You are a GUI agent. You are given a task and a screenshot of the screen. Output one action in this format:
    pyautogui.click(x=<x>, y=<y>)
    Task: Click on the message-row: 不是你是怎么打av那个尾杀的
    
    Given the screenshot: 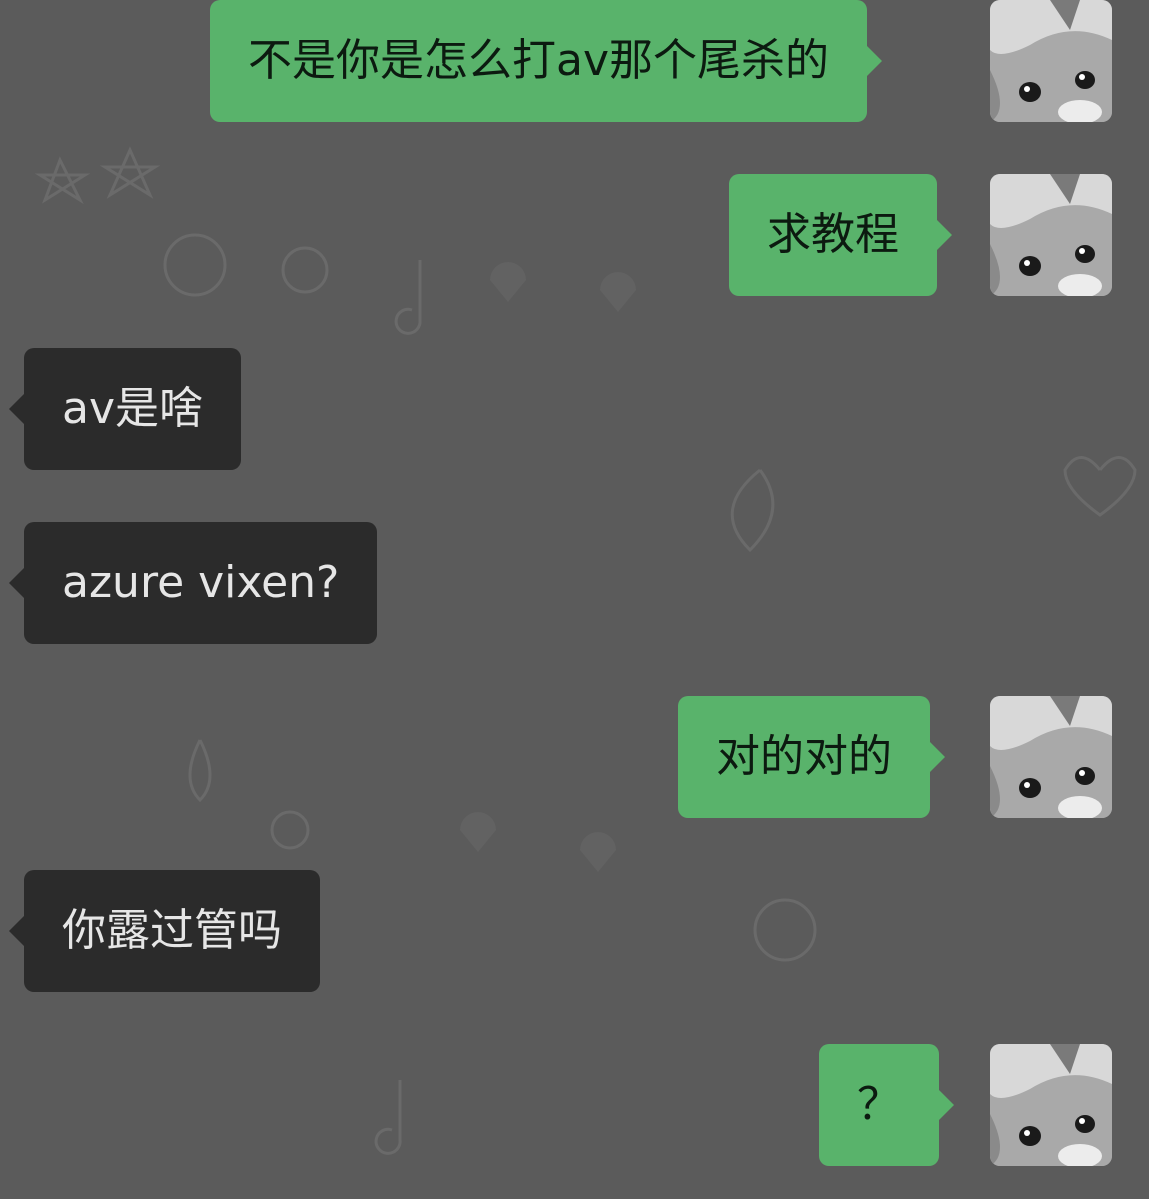 What is the action you would take?
    pyautogui.click(x=574, y=61)
    